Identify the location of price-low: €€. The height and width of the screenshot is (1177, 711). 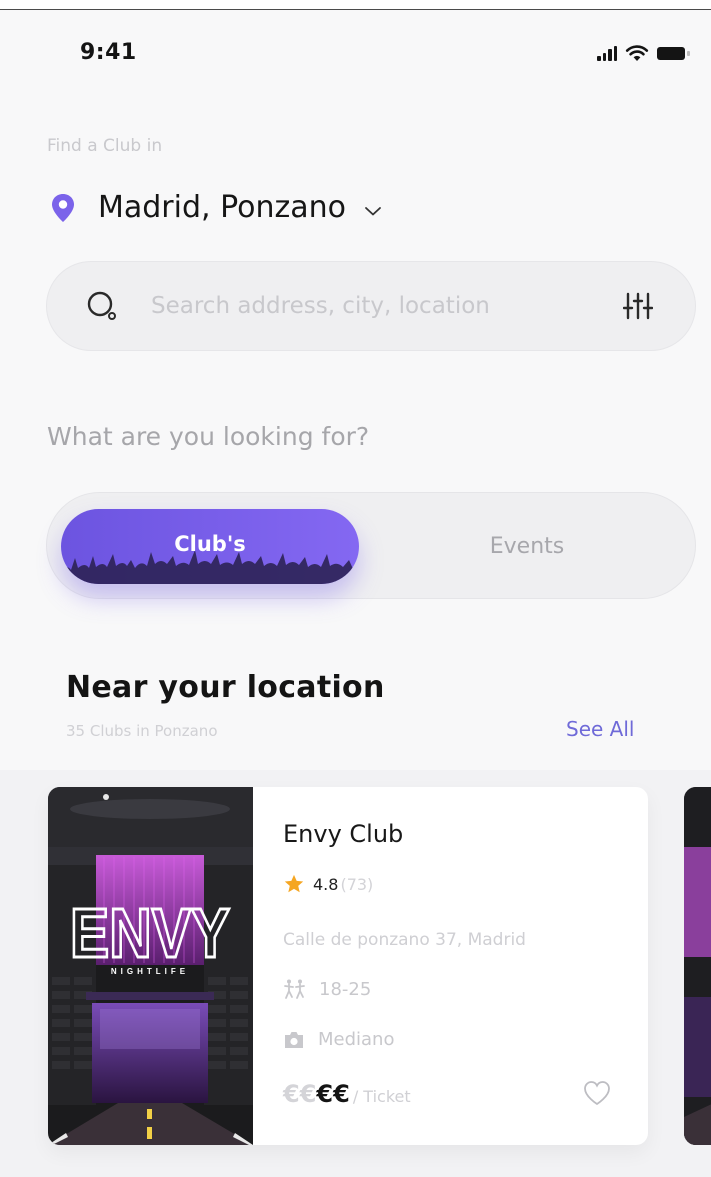
(300, 1094).